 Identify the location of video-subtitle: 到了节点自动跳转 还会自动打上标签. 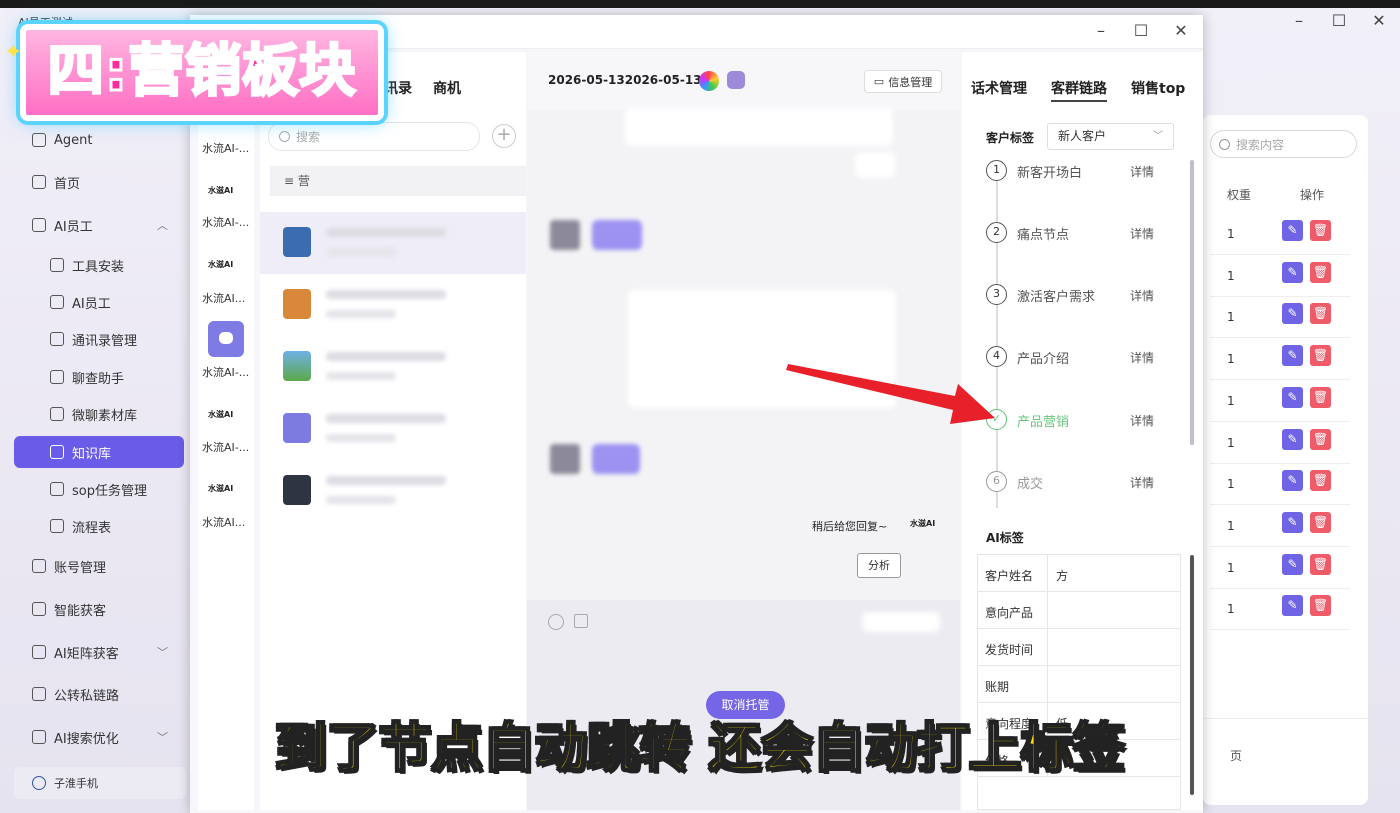
(700, 749).